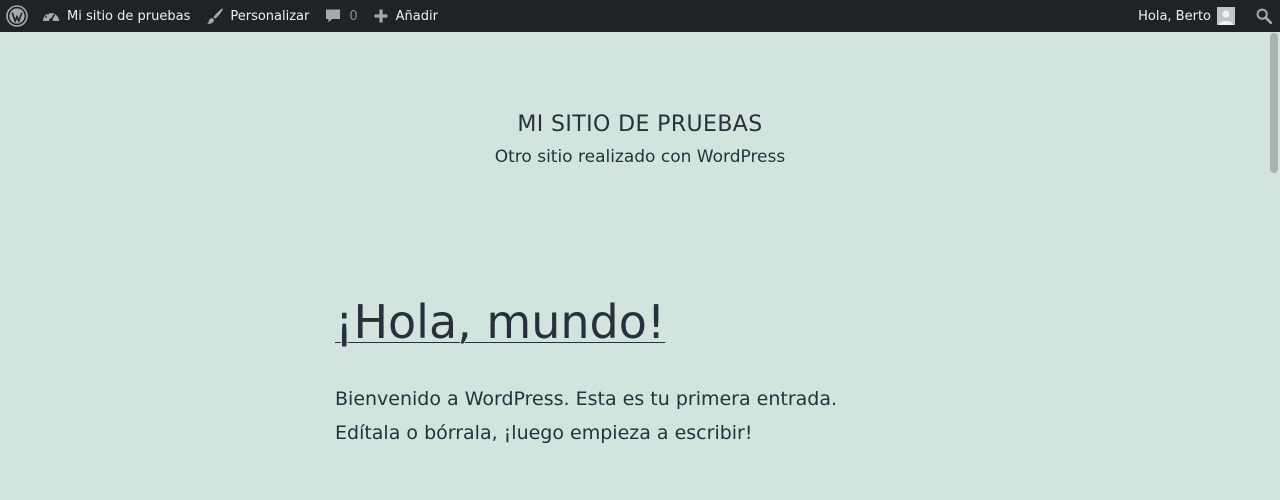  I want to click on comments-link: 0, so click(341, 16).